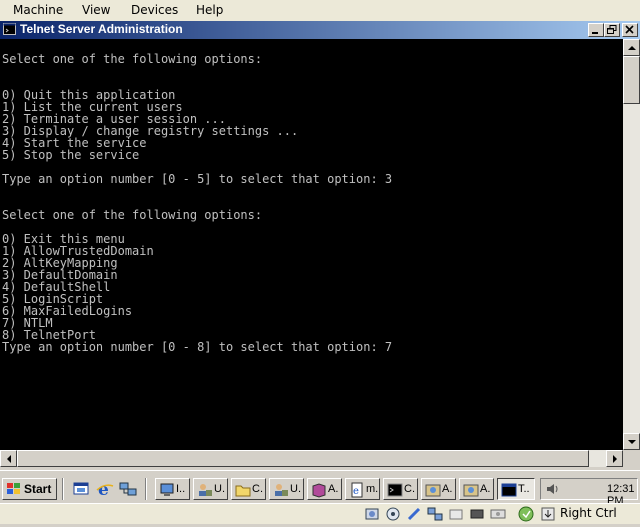 The height and width of the screenshot is (527, 640). Describe the element at coordinates (38, 489) in the screenshot. I see `start-label: Start` at that location.